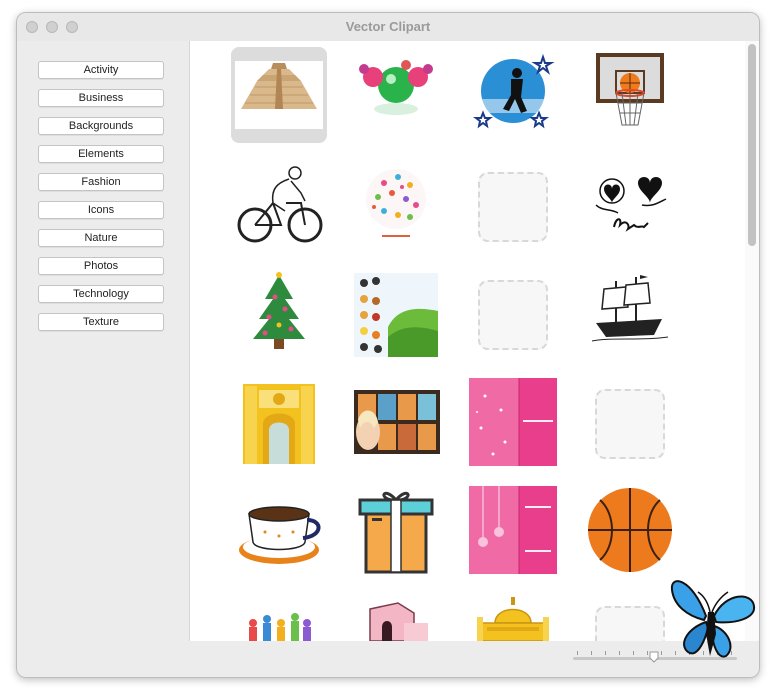 This screenshot has width=770, height=689. I want to click on food-landscape-icon, so click(396, 315).